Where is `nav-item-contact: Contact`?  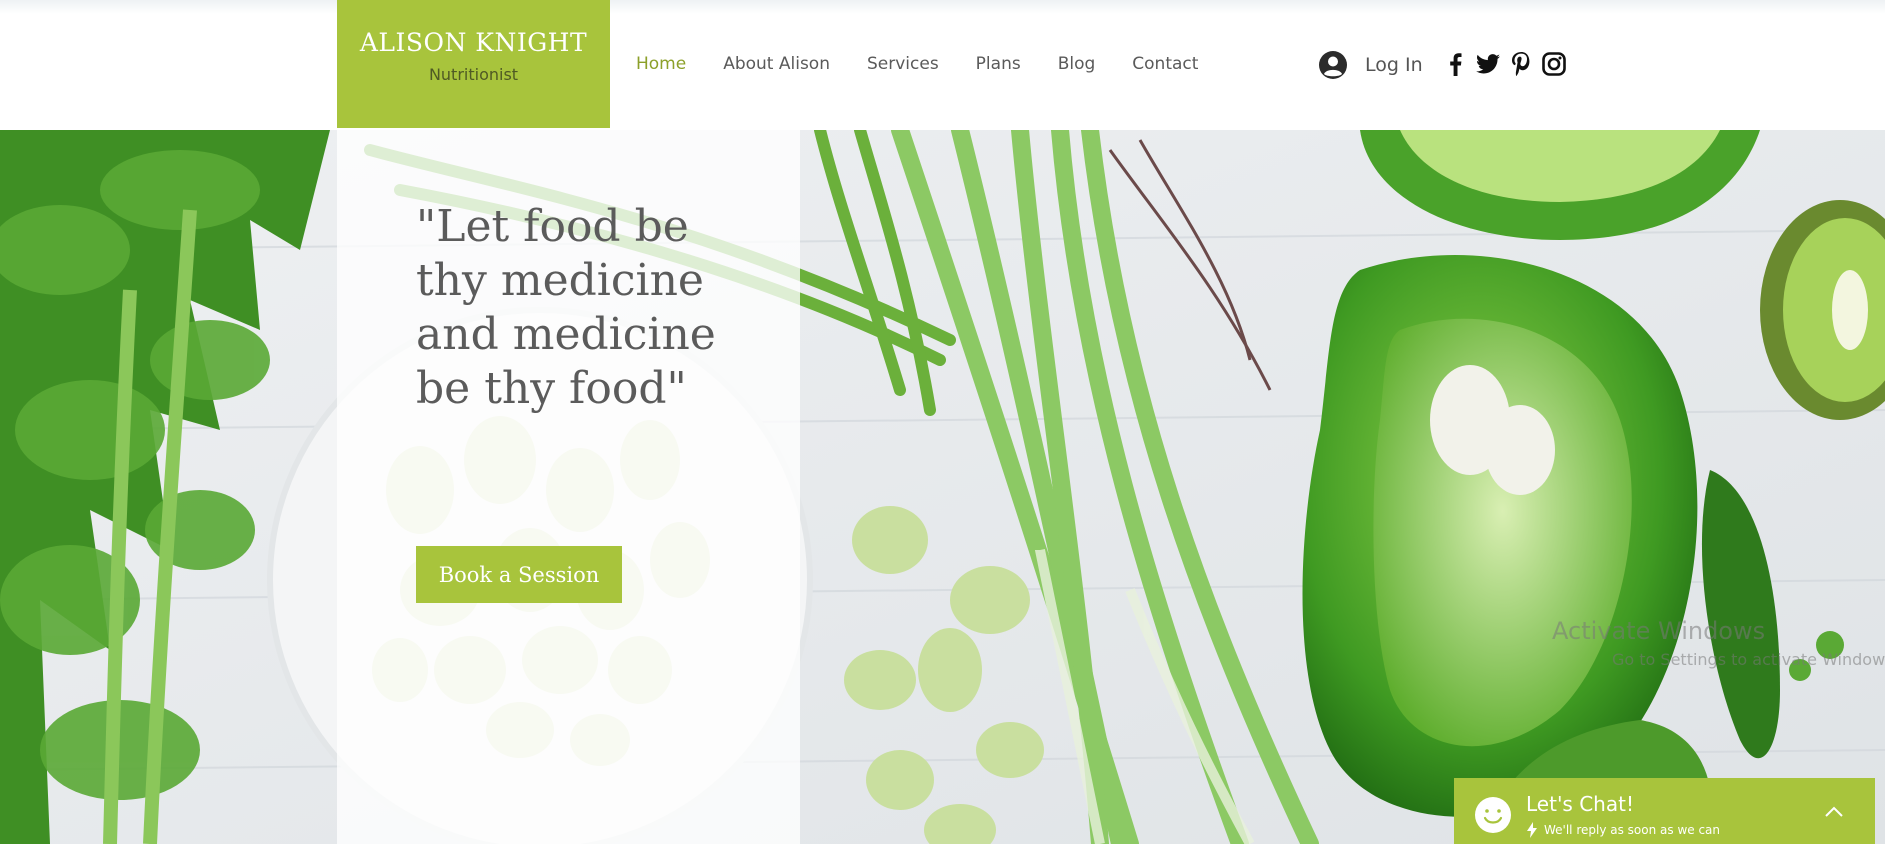 nav-item-contact: Contact is located at coordinates (1165, 65).